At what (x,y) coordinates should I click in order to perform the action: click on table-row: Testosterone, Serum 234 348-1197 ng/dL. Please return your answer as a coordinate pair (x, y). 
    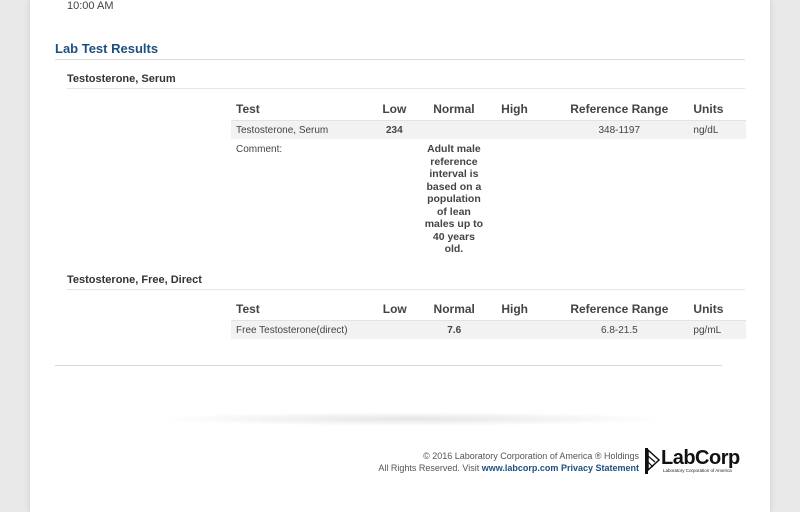
    Looking at the image, I should click on (488, 129).